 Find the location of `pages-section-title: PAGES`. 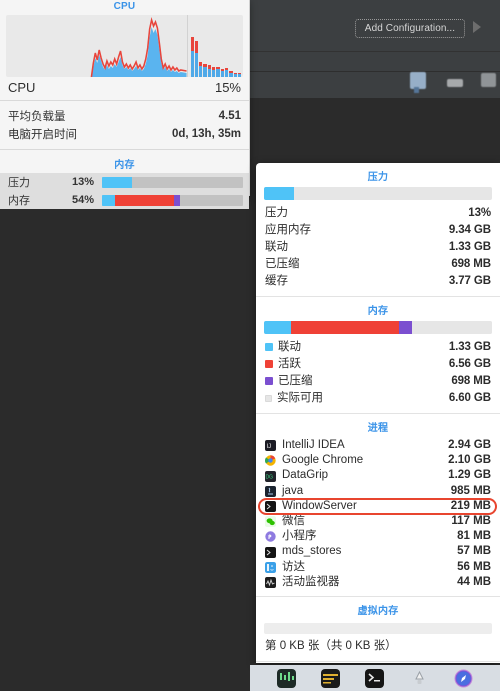

pages-section-title: PAGES is located at coordinates (378, 662).